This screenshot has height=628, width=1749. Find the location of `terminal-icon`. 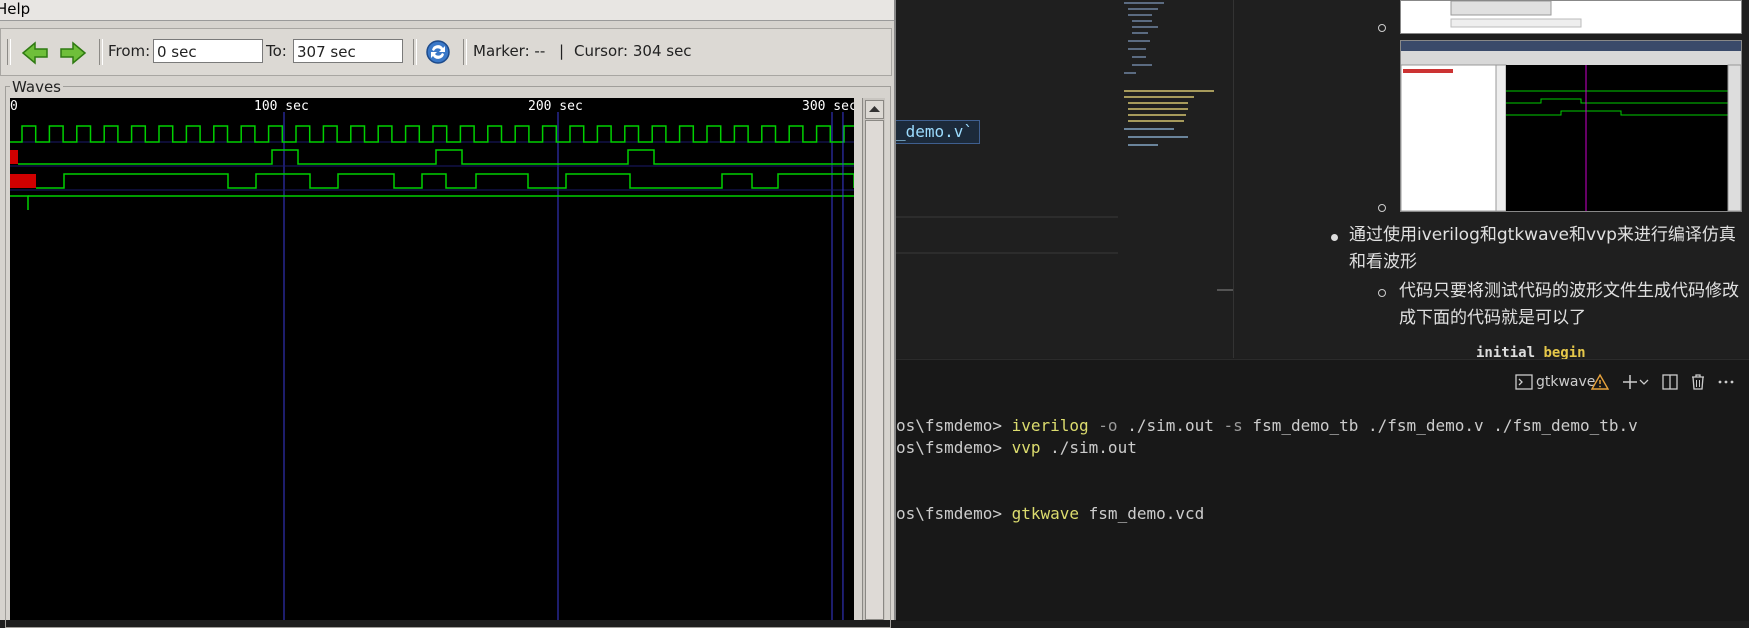

terminal-icon is located at coordinates (1524, 382).